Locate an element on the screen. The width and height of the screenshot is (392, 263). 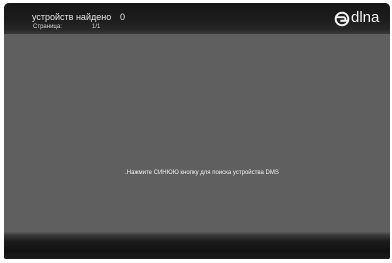
dlna-logo: dlna is located at coordinates (362, 18).